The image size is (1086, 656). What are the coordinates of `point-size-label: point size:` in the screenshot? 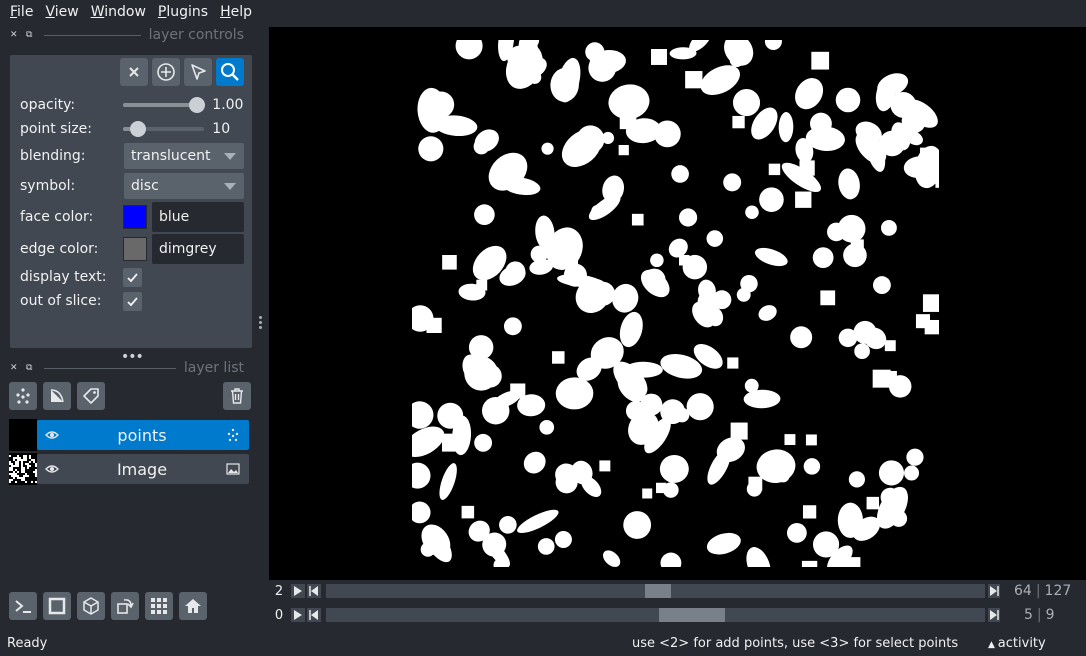 It's located at (56, 129).